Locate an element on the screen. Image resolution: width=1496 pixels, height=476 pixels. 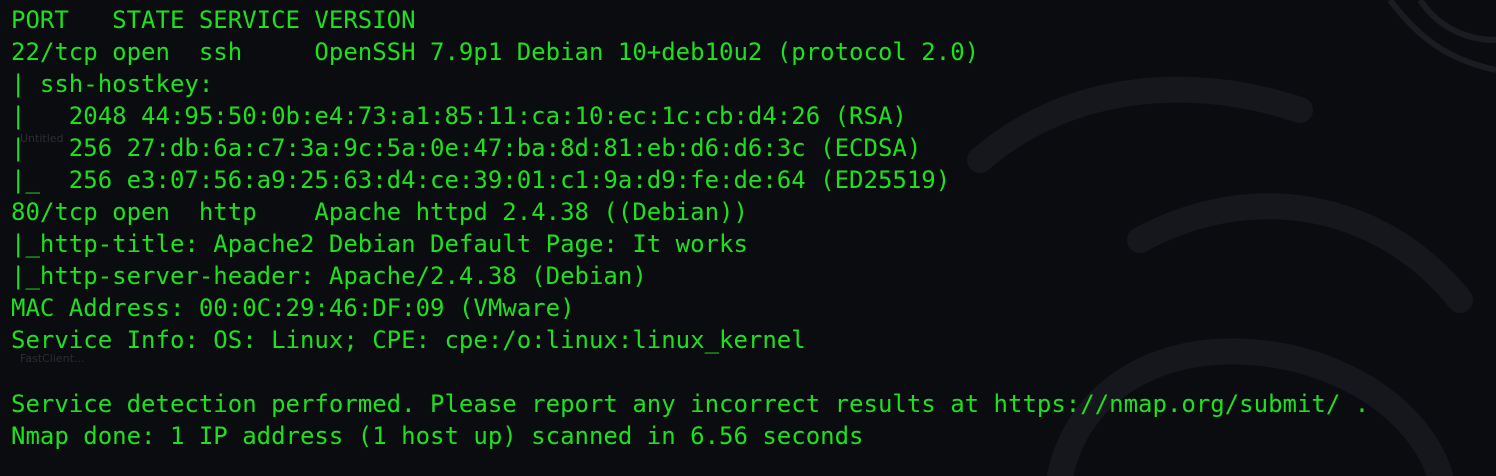
nmap-header-line: PORT STATE SERVICE VERSION is located at coordinates (213, 20).